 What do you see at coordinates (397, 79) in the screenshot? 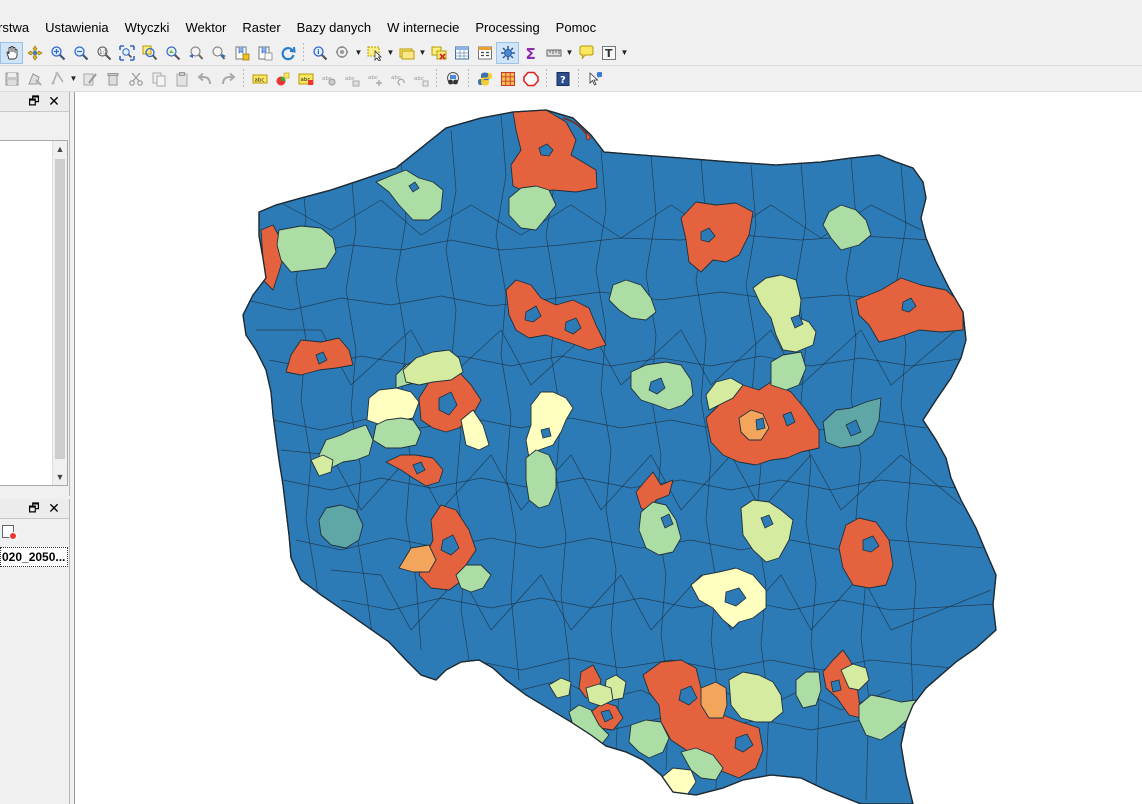
I see `rotate-label-icon: abc` at bounding box center [397, 79].